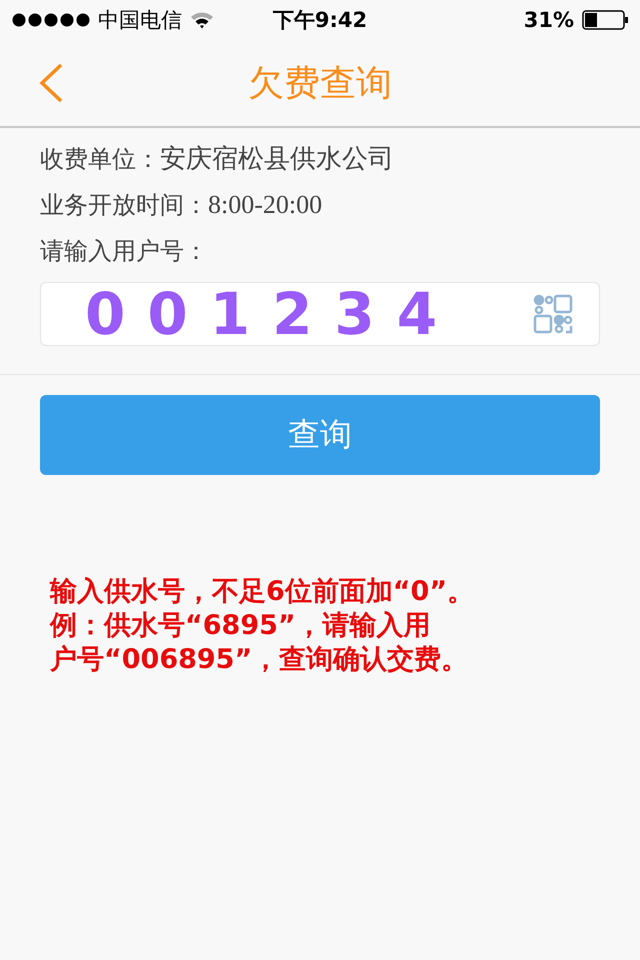 This screenshot has height=960, width=640. I want to click on battery-percent: 31%, so click(549, 20).